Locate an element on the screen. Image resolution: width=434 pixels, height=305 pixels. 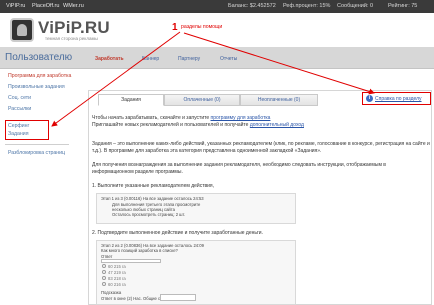
logo-icon is located at coordinates (22, 30).